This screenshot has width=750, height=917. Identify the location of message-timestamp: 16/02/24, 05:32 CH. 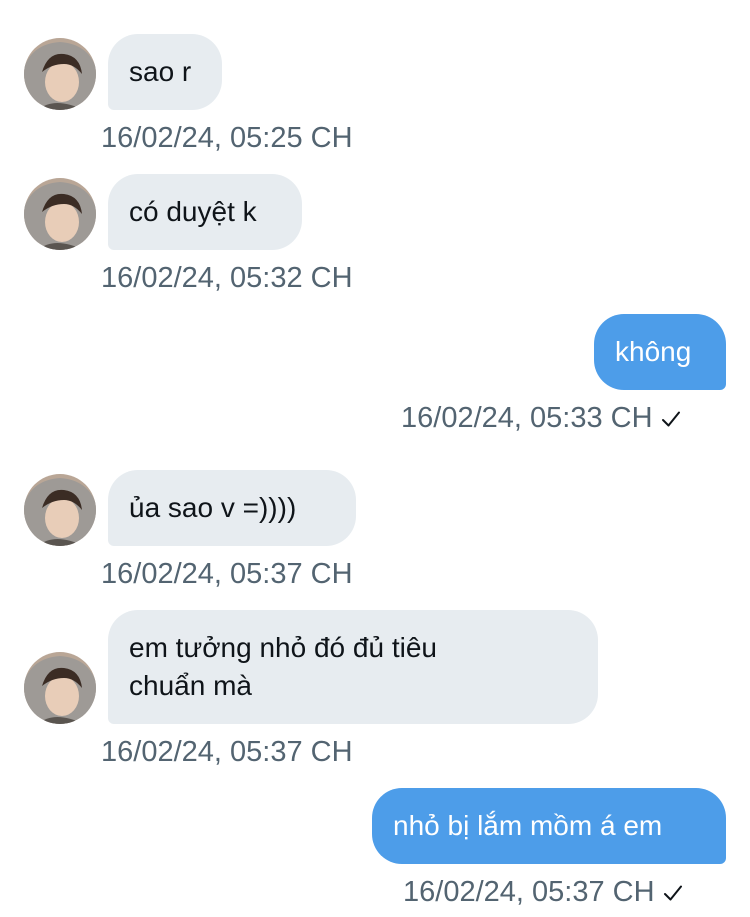
(227, 278).